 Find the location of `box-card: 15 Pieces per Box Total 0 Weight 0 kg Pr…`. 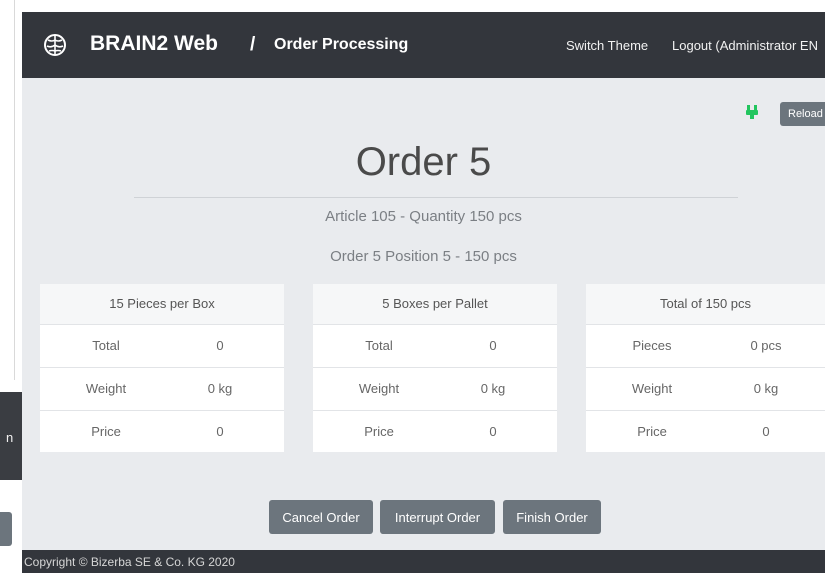

box-card: 15 Pieces per Box Total 0 Weight 0 kg Pr… is located at coordinates (162, 368).